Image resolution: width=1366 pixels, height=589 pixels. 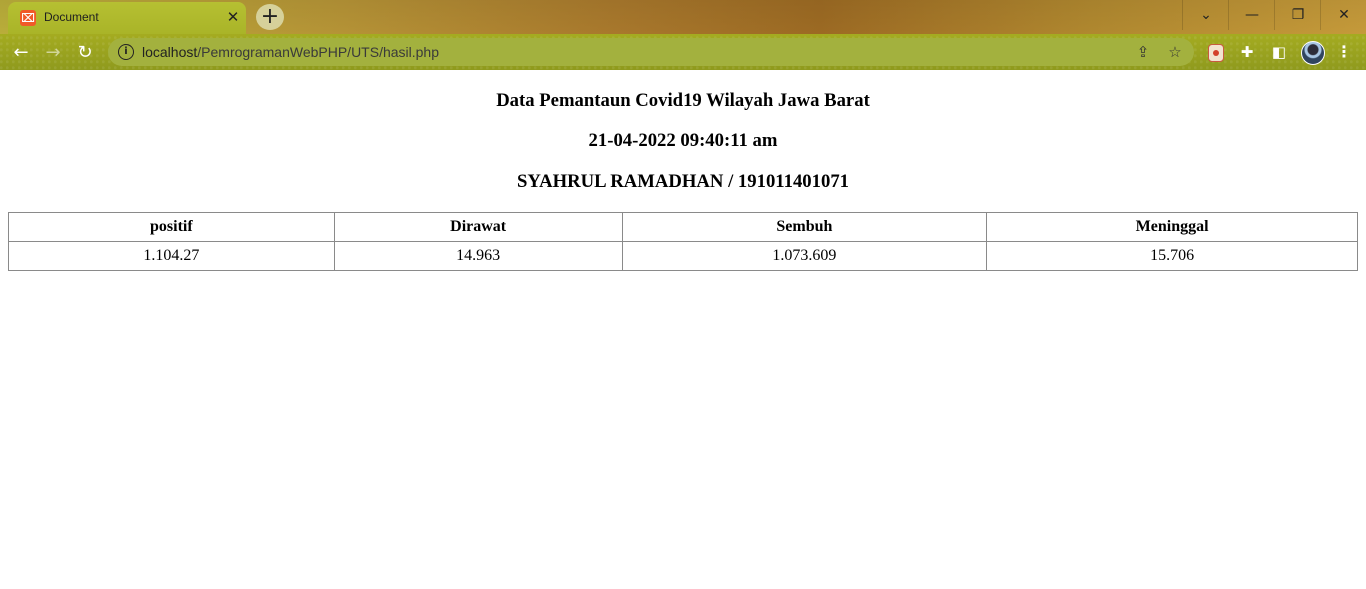 I want to click on restore-icon: ❐, so click(x=1297, y=15).